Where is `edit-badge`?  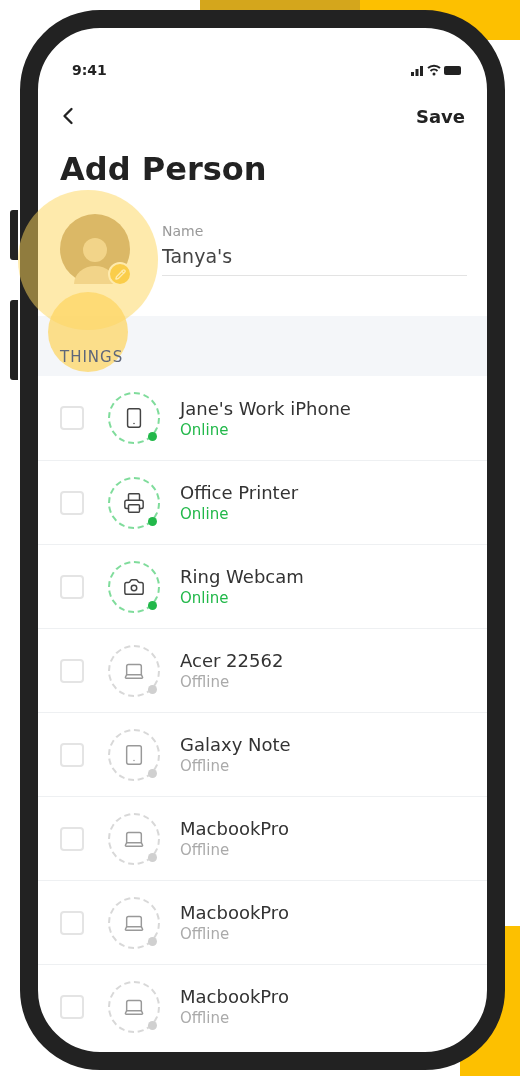
edit-badge is located at coordinates (120, 274).